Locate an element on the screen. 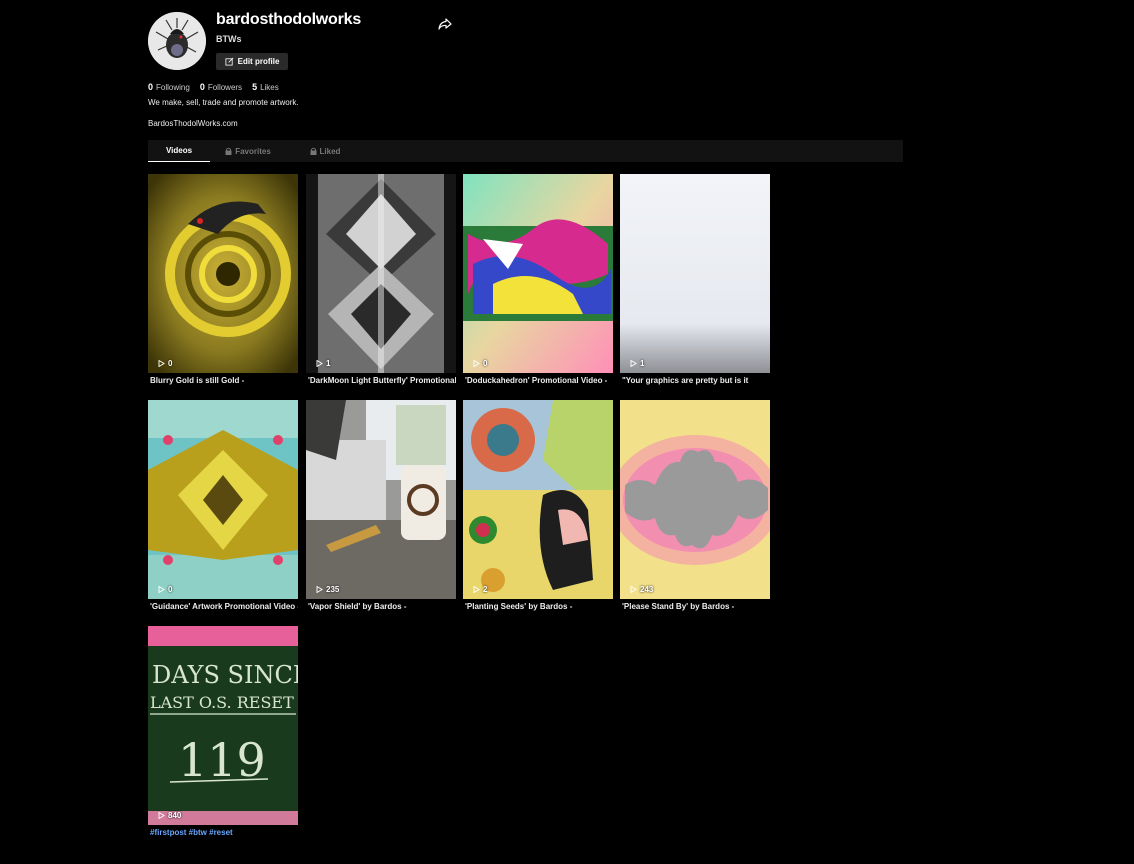  video-thumbnail: DAYS SINCE LAST O.S. RESET 119 is located at coordinates (223, 725).